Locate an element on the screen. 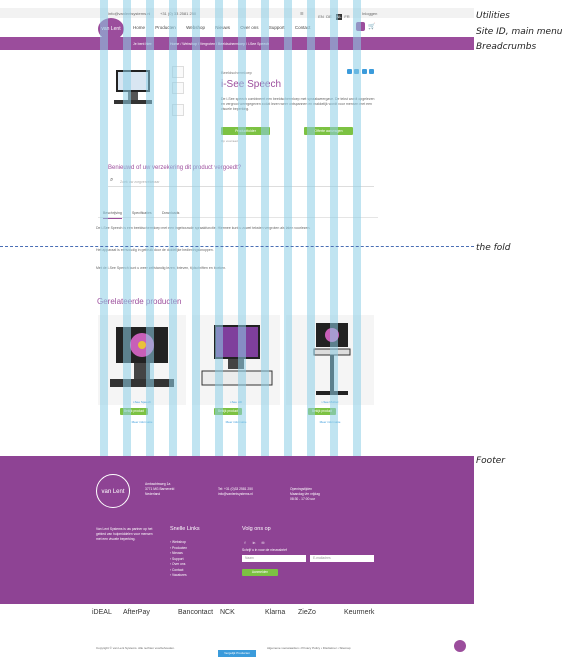  subscribe-button: Aanmelden is located at coordinates (260, 572).